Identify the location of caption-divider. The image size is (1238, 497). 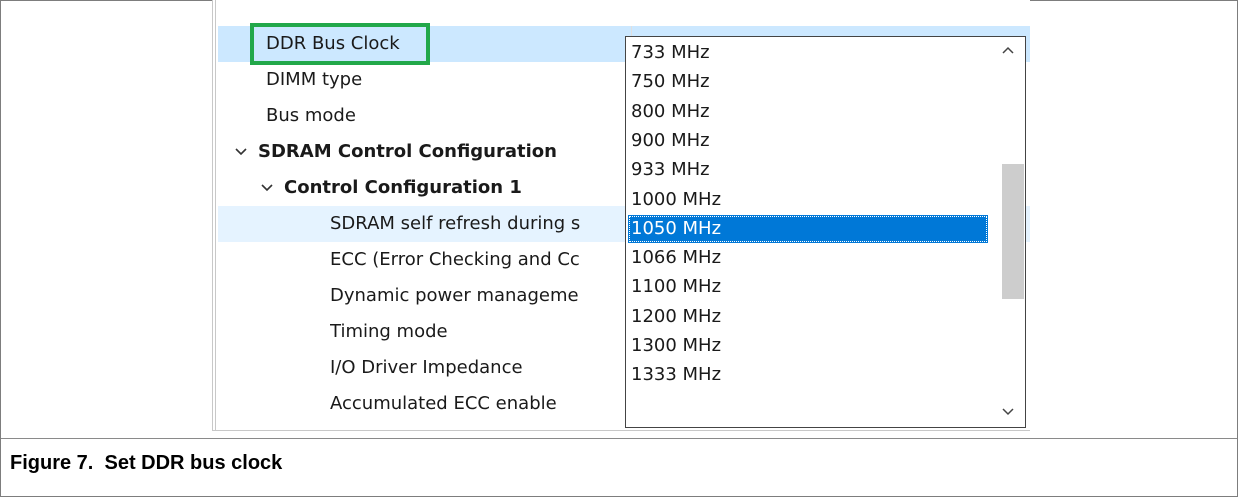
(619, 438).